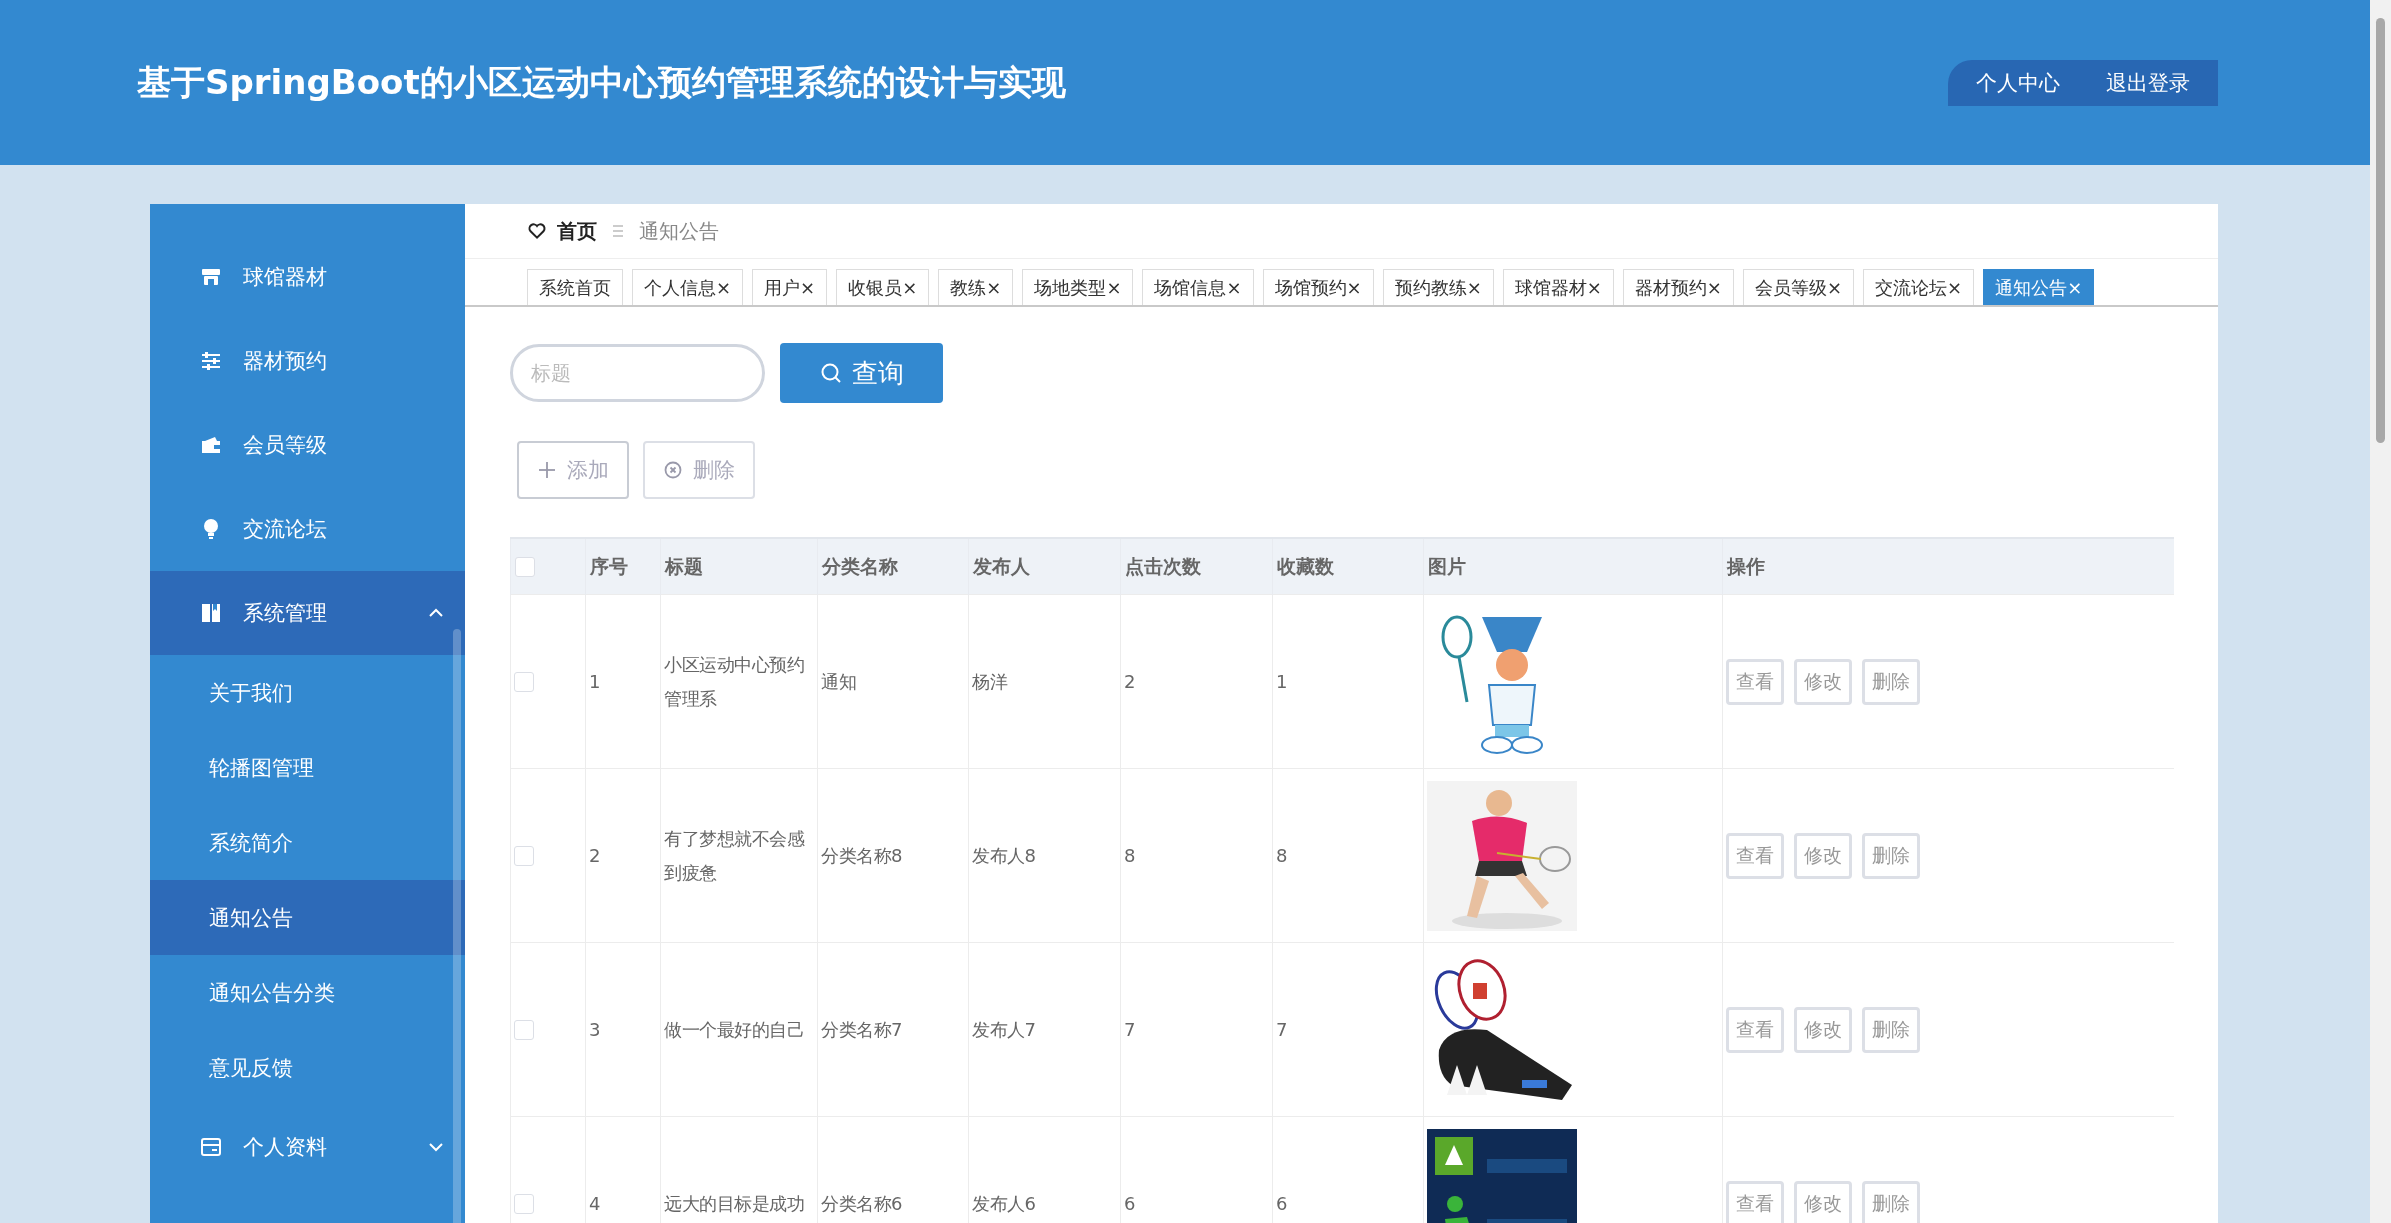  What do you see at coordinates (1558, 287) in the screenshot?
I see `page-tab: 球馆器材×` at bounding box center [1558, 287].